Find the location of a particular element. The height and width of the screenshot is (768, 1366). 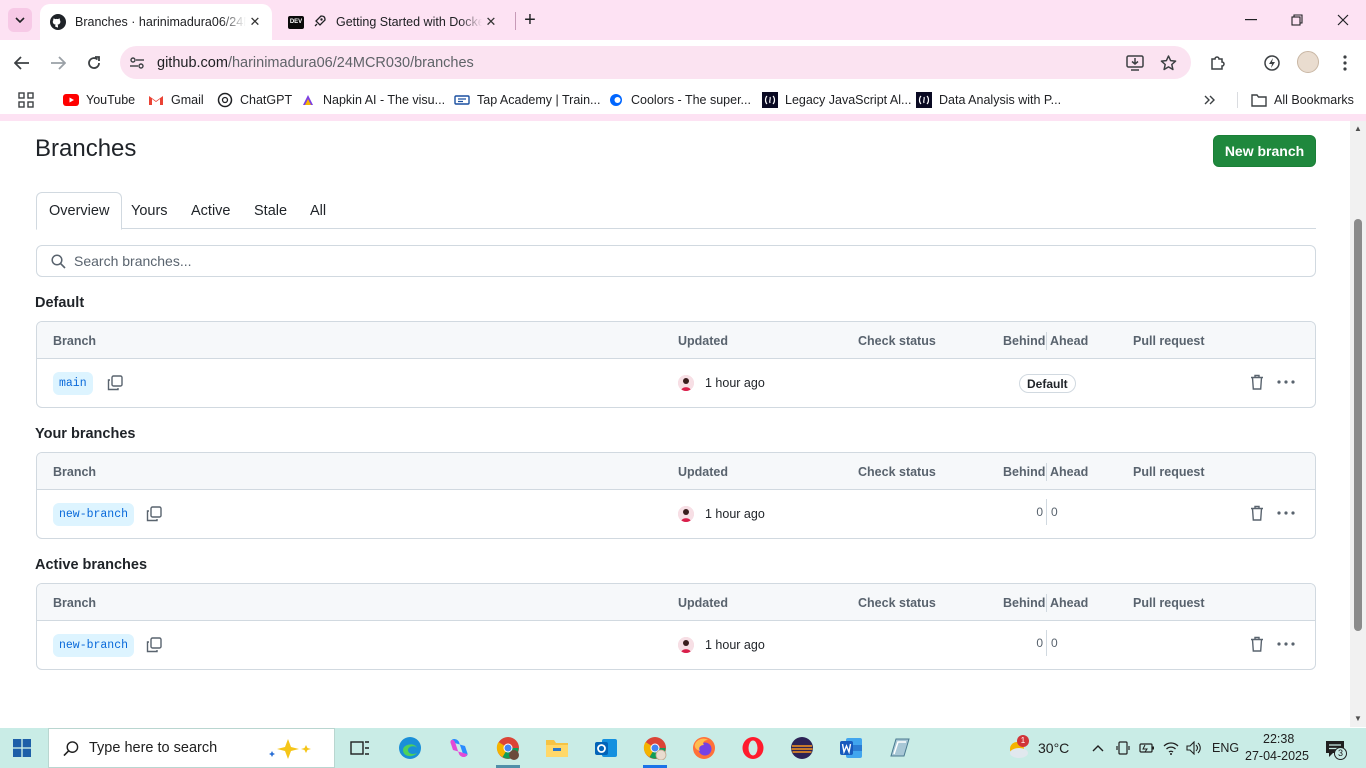

scroll-up-arrow-icon: ▲ is located at coordinates (1358, 129).